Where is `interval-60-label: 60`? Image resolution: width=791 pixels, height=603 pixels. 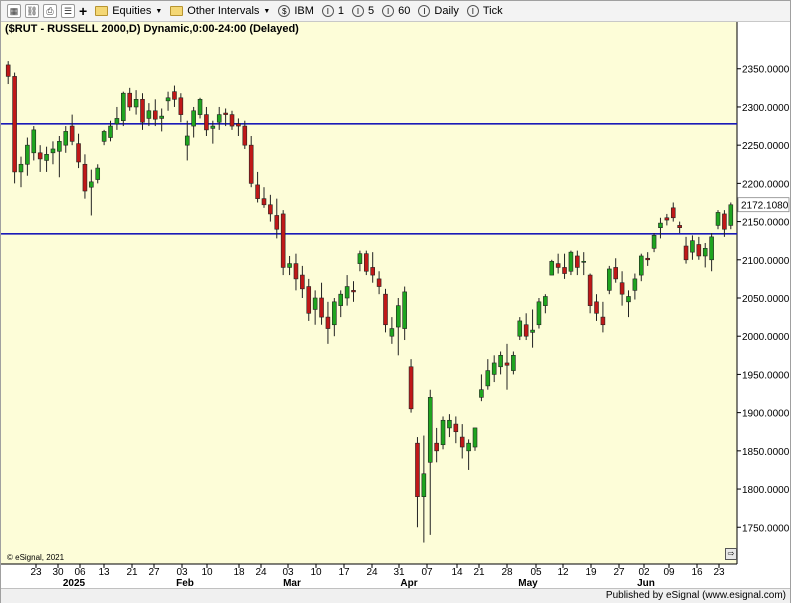
interval-60-label: 60 is located at coordinates (404, 11).